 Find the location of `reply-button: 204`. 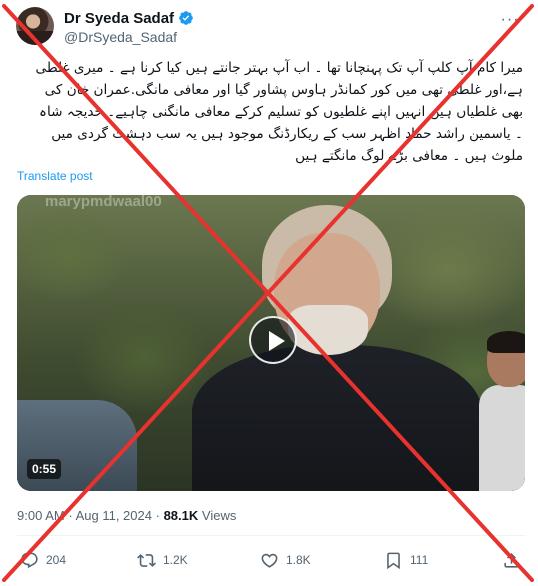

reply-button: 204 is located at coordinates (43, 560).